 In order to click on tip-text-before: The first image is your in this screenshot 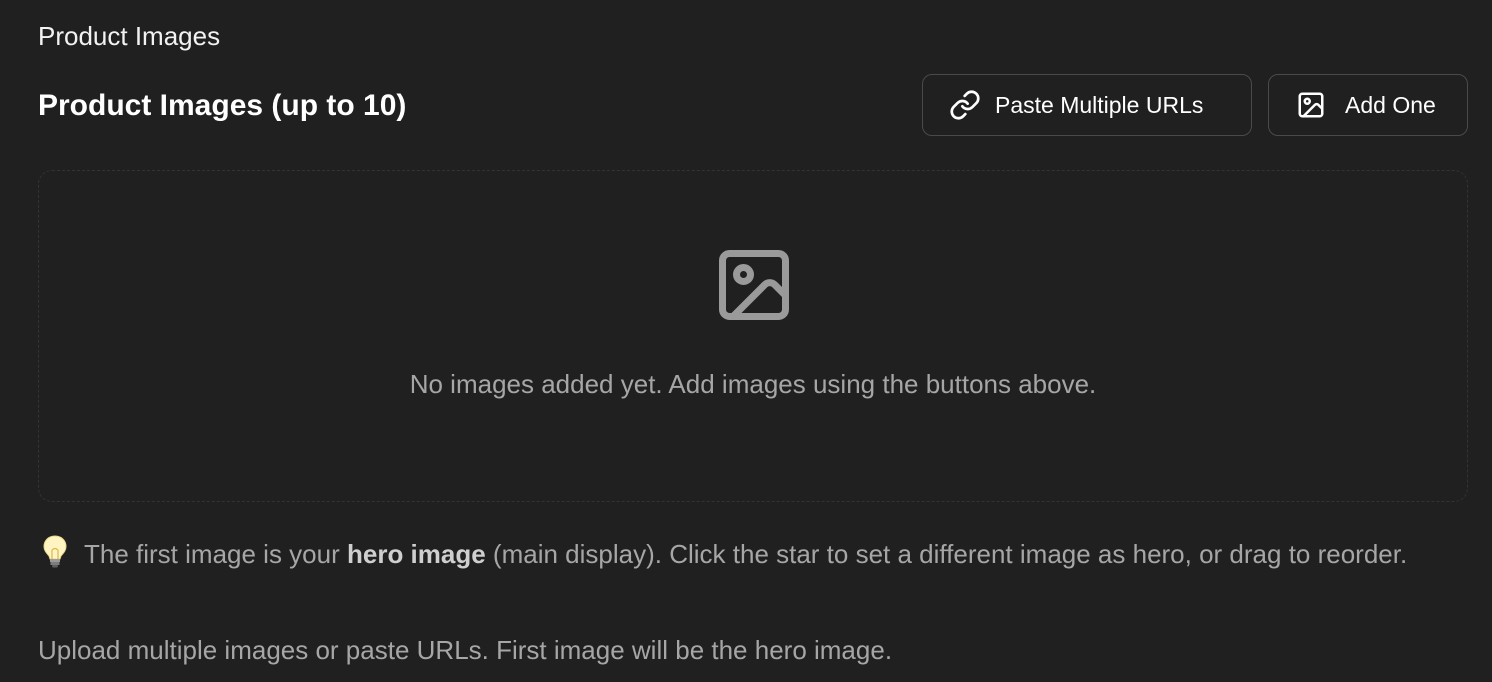, I will do `click(215, 554)`.